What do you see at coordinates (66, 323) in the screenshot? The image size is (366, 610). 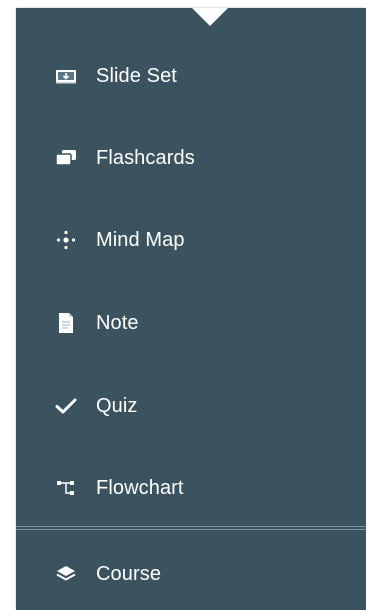 I see `note-icon` at bounding box center [66, 323].